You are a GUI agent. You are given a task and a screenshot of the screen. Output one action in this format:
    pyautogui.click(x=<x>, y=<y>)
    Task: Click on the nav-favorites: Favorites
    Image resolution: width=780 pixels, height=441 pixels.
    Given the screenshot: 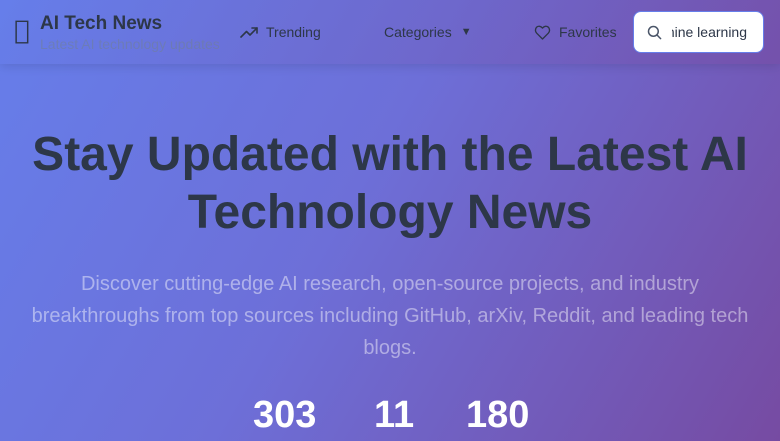 What is the action you would take?
    pyautogui.click(x=575, y=32)
    